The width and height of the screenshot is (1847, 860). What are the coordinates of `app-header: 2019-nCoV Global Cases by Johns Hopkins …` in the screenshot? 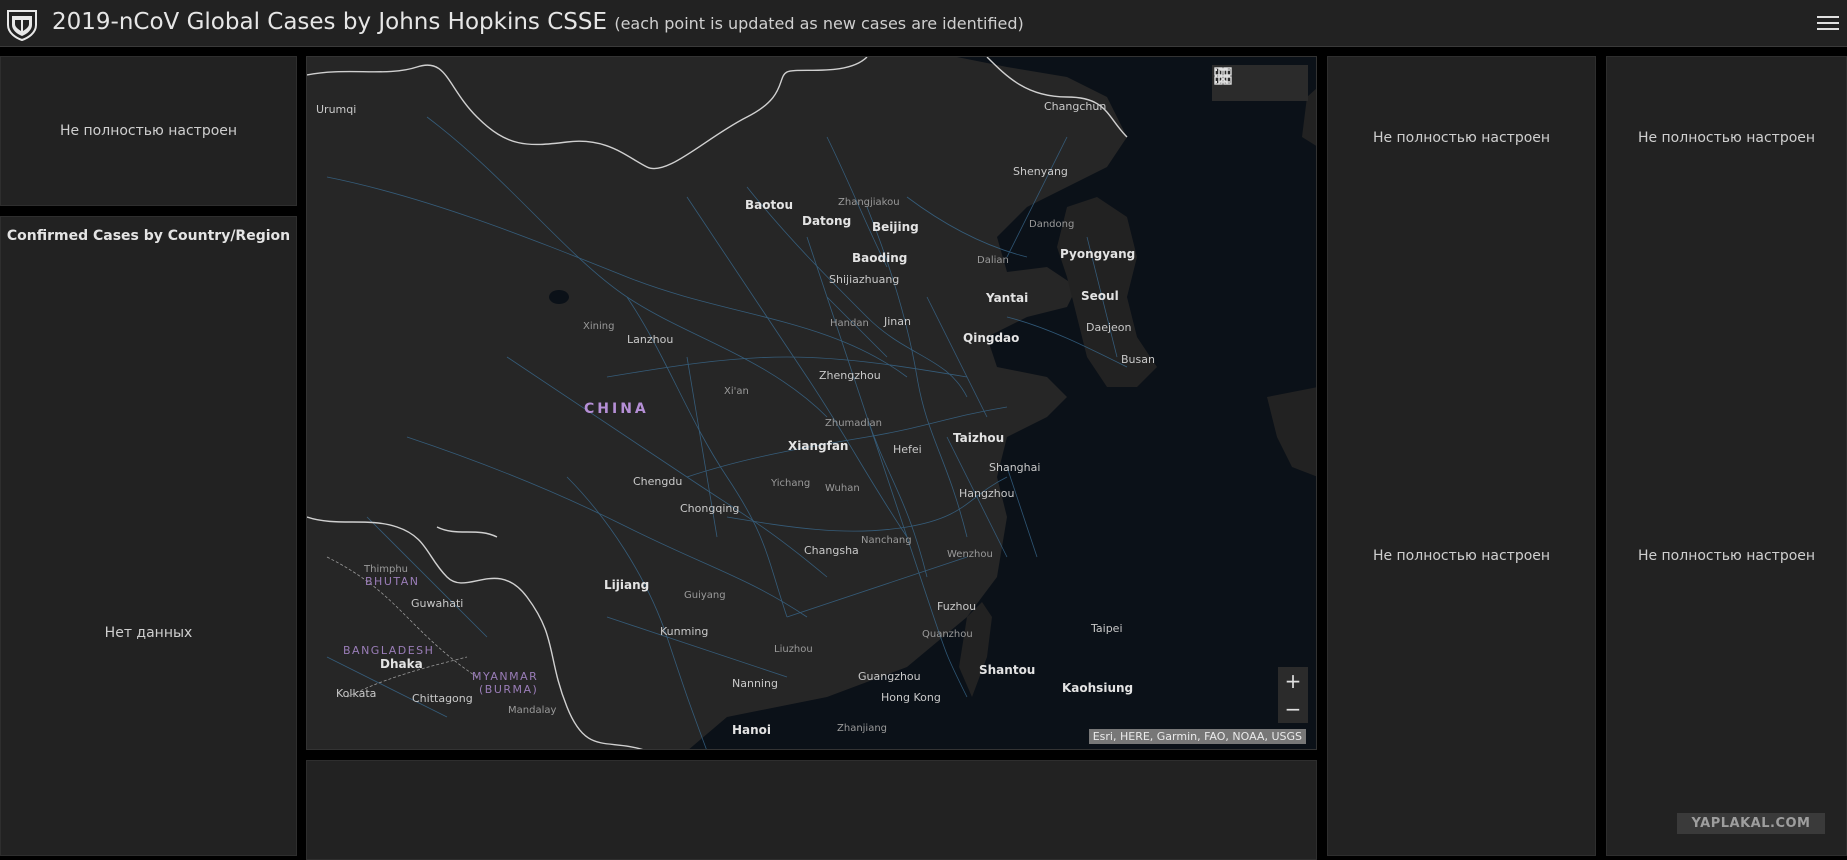 It's located at (923, 23).